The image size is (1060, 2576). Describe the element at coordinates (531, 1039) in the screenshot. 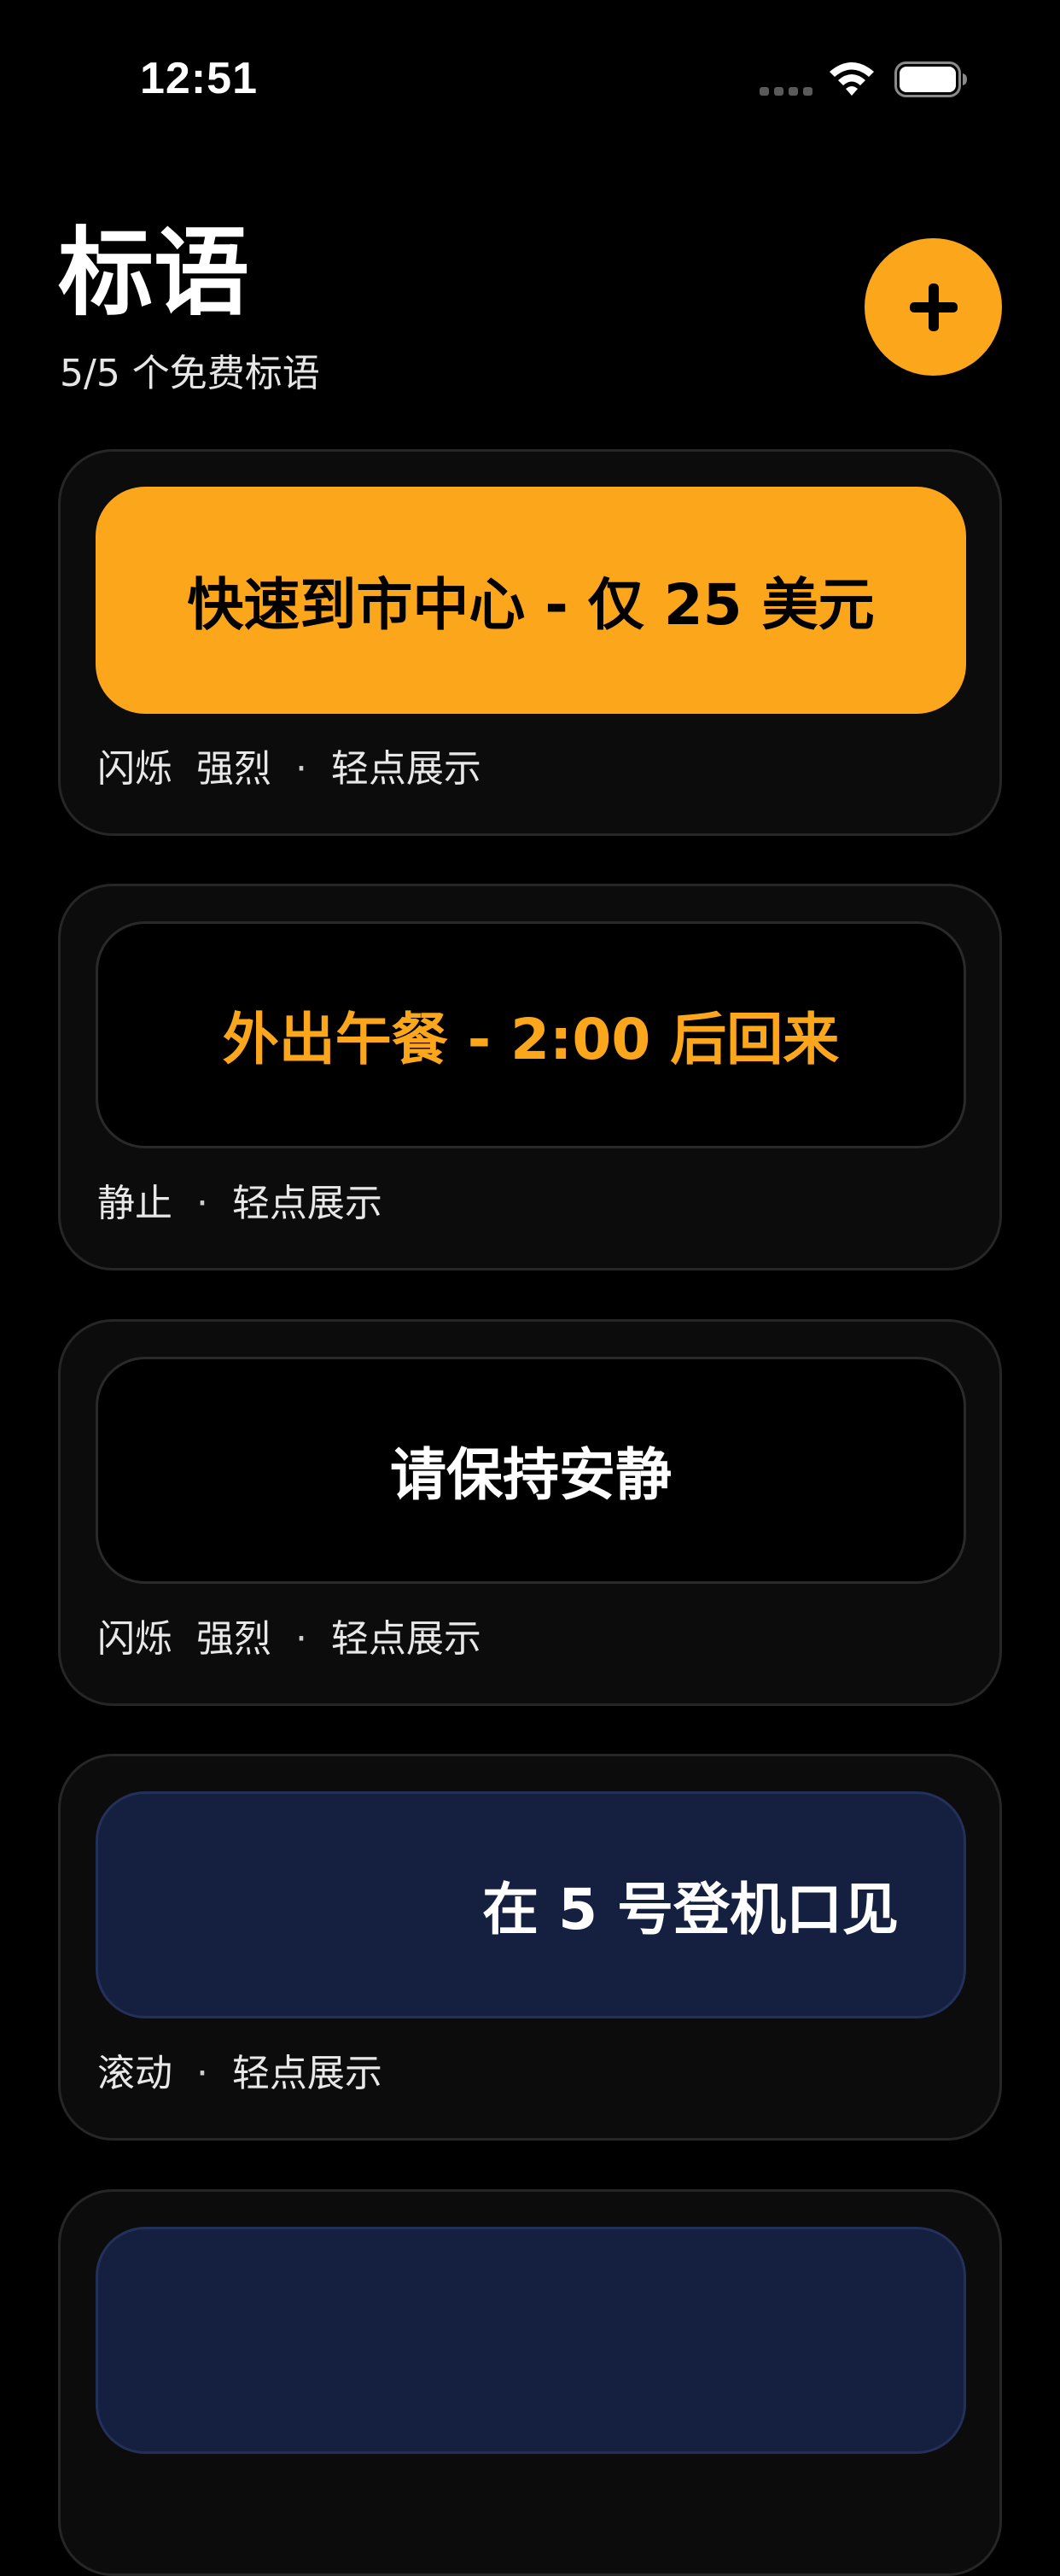

I see `sign-text: 外出午餐 - 2:00 后回来` at that location.